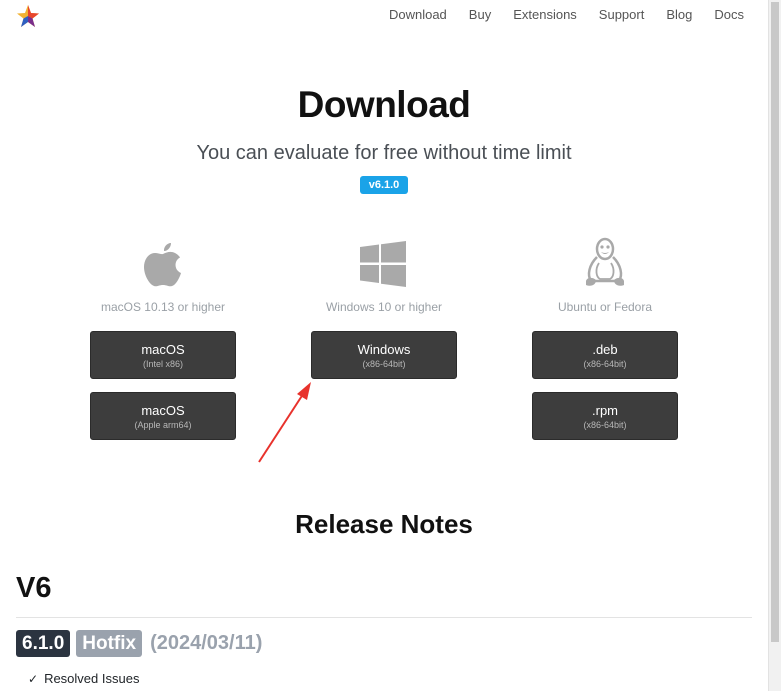  I want to click on resolved-issues-item: ✓ Resolved Issues, so click(83, 678).